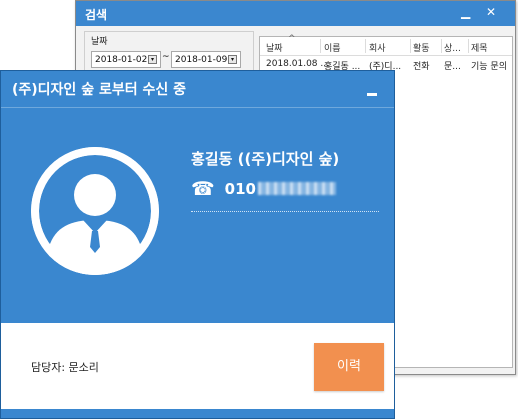  What do you see at coordinates (240, 189) in the screenshot?
I see `phone-number-prefix: 010` at bounding box center [240, 189].